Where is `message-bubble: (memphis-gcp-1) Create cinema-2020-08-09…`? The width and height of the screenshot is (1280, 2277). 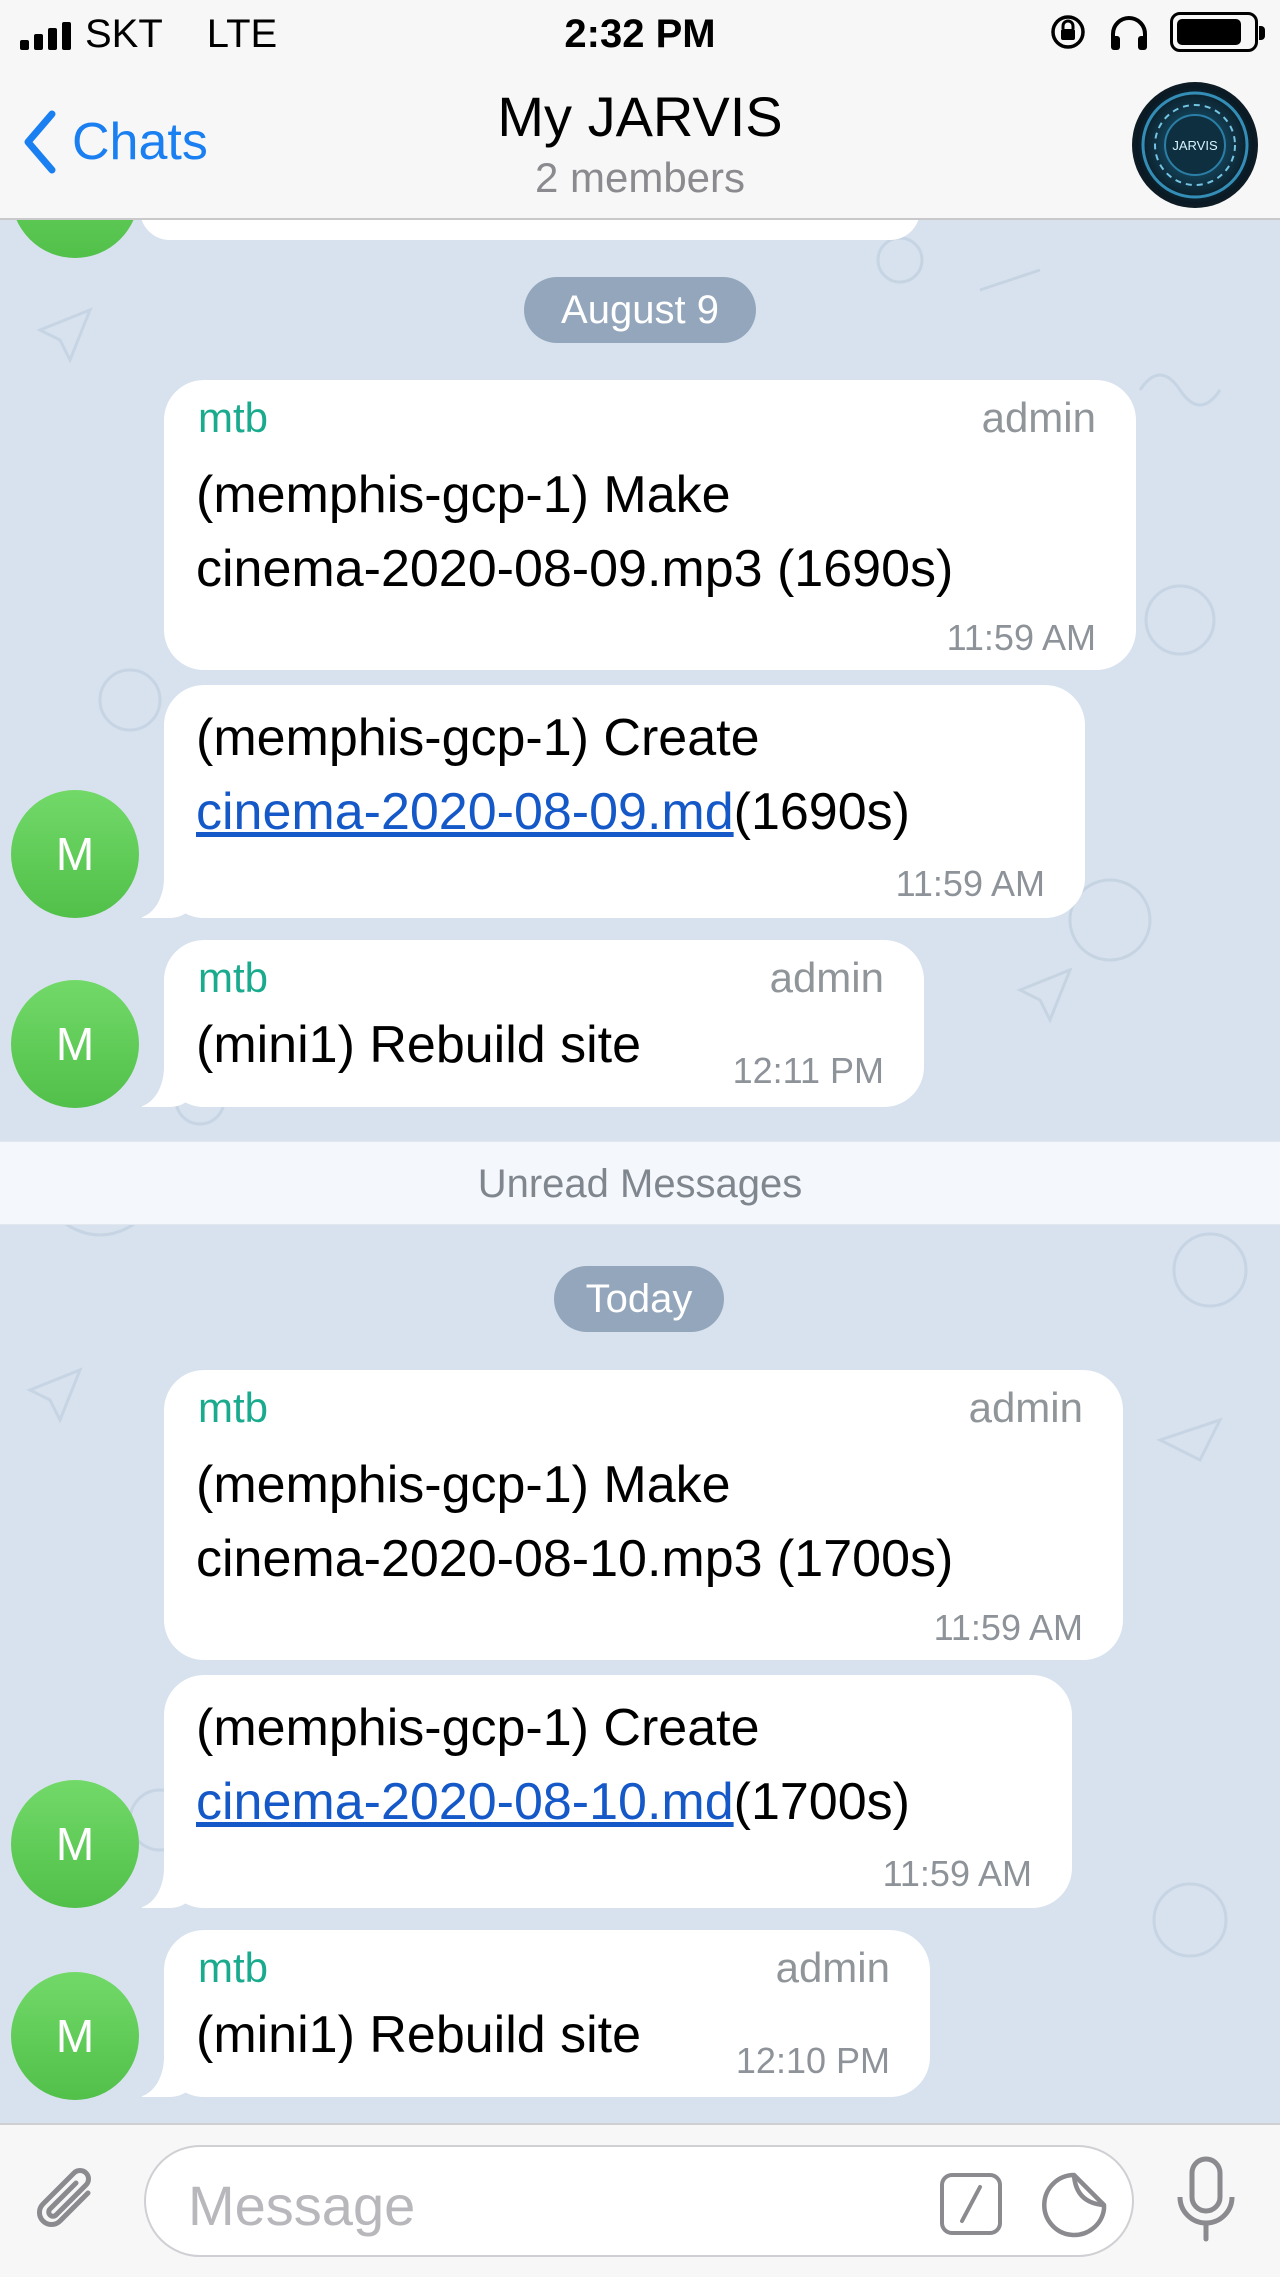
message-bubble: (memphis-gcp-1) Create cinema-2020-08-09… is located at coordinates (599, 801).